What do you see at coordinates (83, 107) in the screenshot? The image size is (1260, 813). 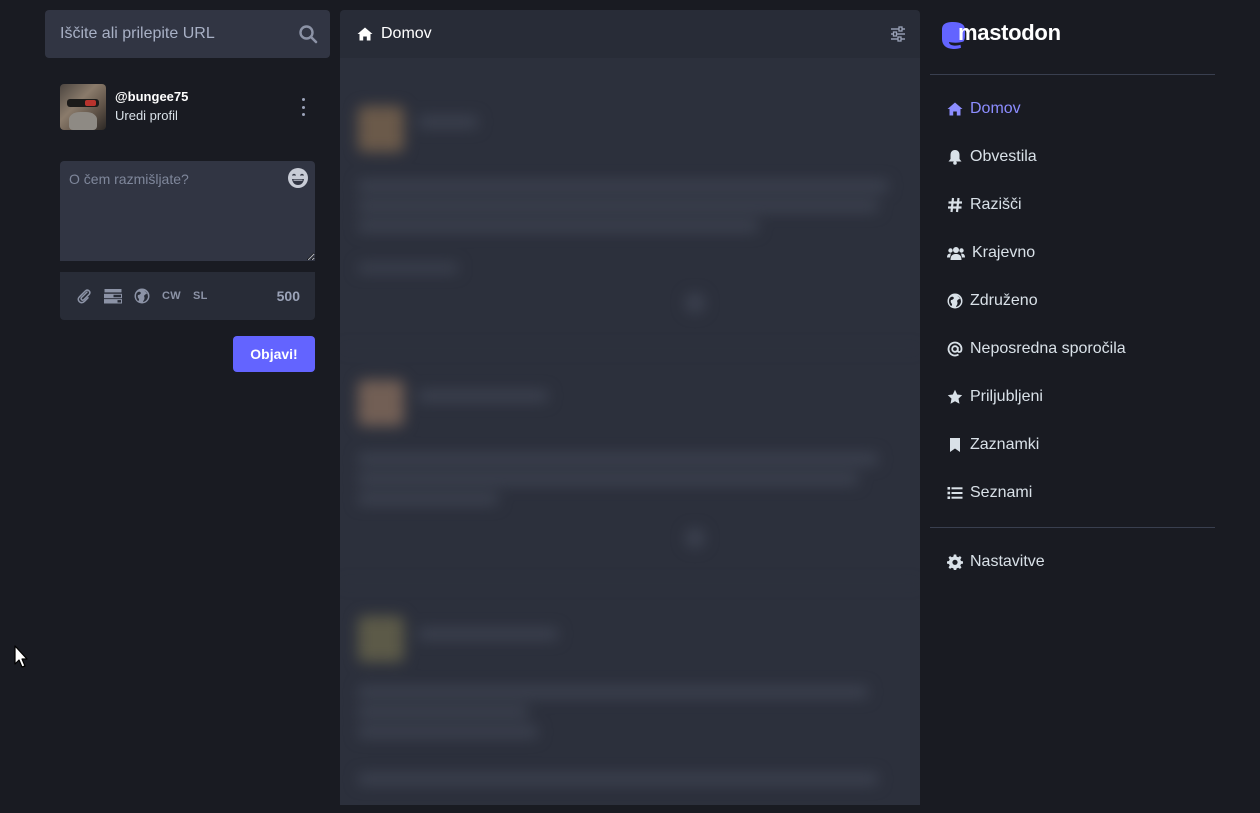 I see `avatar` at bounding box center [83, 107].